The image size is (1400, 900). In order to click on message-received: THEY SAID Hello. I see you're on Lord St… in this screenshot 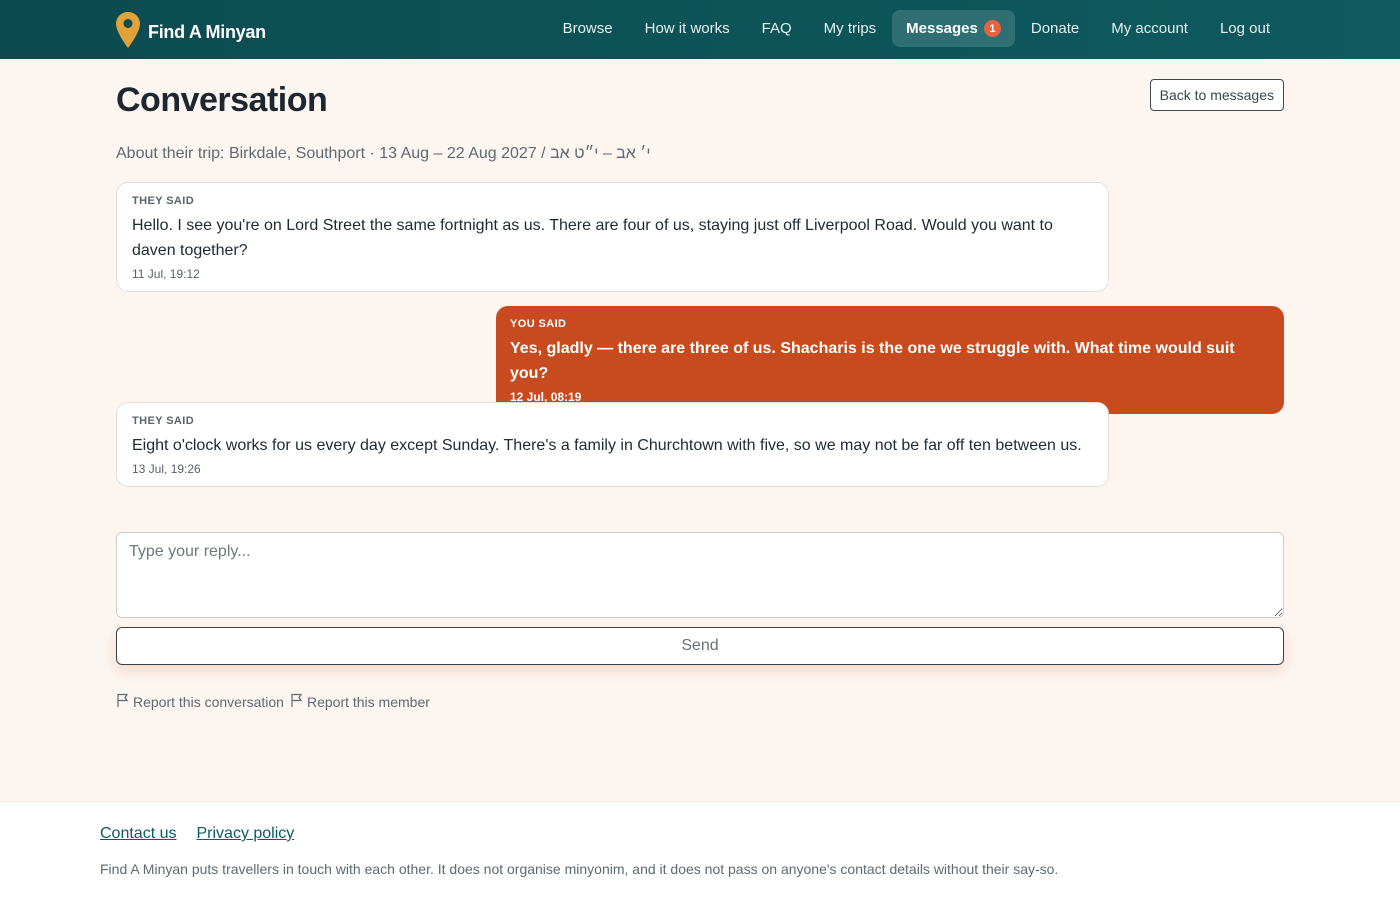, I will do `click(612, 237)`.